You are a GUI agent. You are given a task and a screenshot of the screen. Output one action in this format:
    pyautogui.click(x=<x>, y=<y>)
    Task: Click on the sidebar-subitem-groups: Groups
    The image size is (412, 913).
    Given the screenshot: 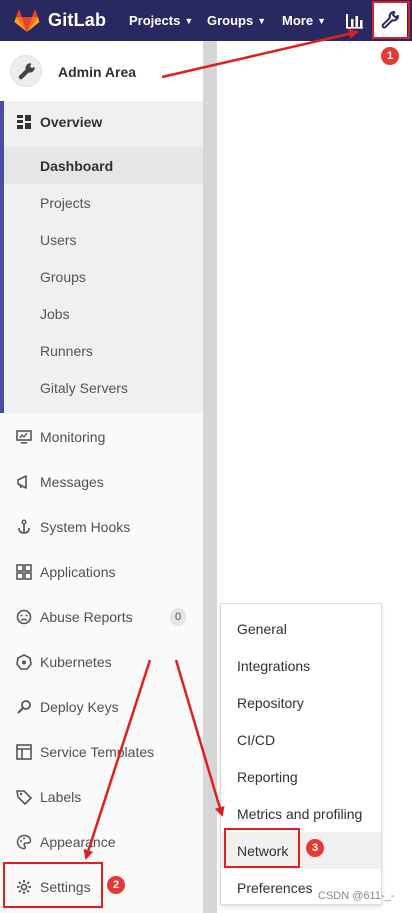 What is the action you would take?
    pyautogui.click(x=103, y=276)
    